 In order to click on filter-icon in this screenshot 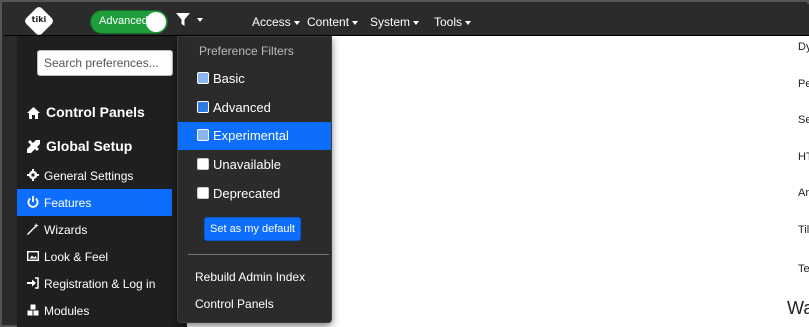, I will do `click(183, 19)`.